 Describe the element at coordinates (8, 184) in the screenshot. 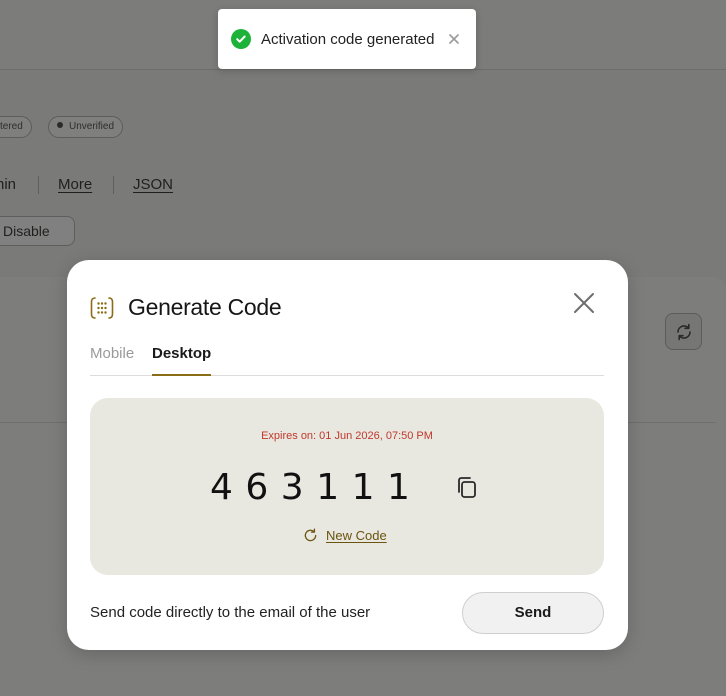

I see `role-link: nin` at that location.